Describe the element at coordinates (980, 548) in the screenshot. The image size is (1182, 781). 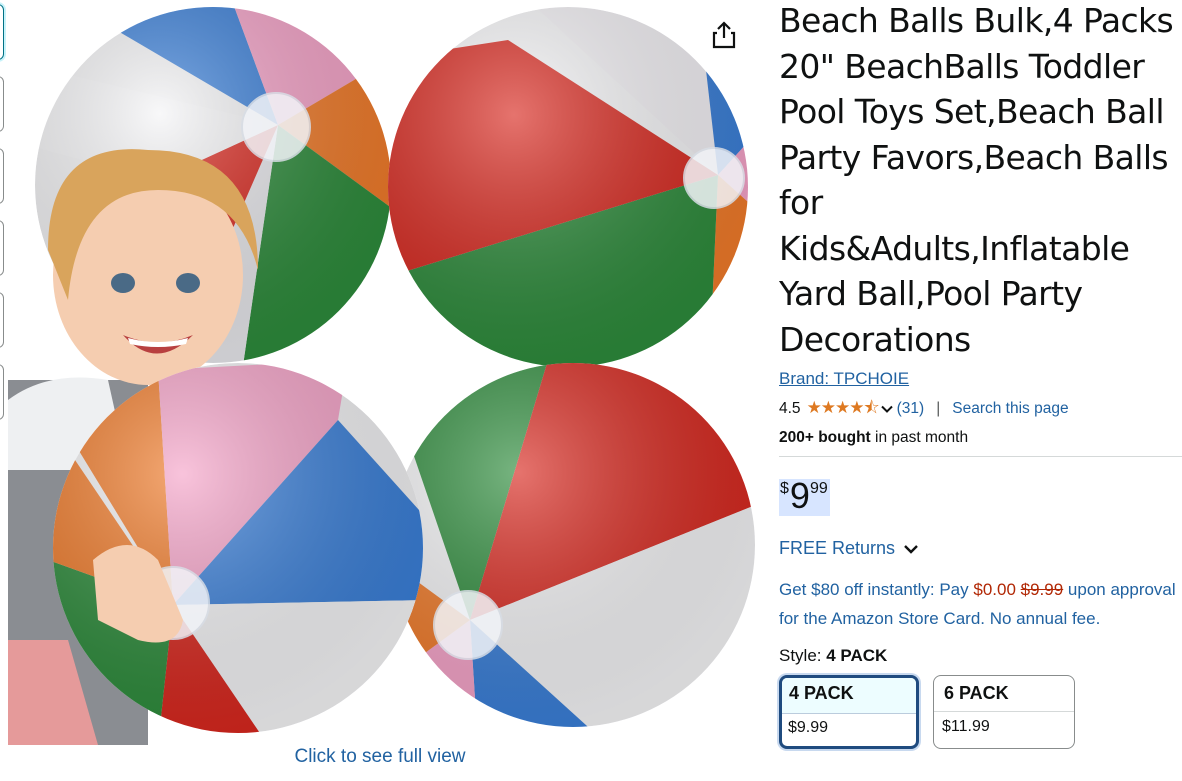
I see `free-returns-link: FREE Returns` at that location.